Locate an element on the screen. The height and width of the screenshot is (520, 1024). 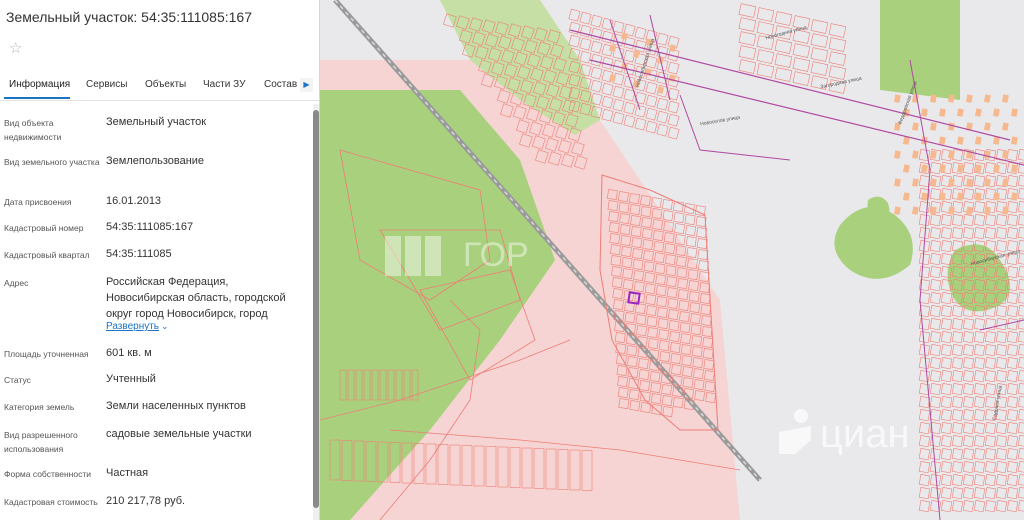
gor-watermark: ГОР is located at coordinates (468, 256).